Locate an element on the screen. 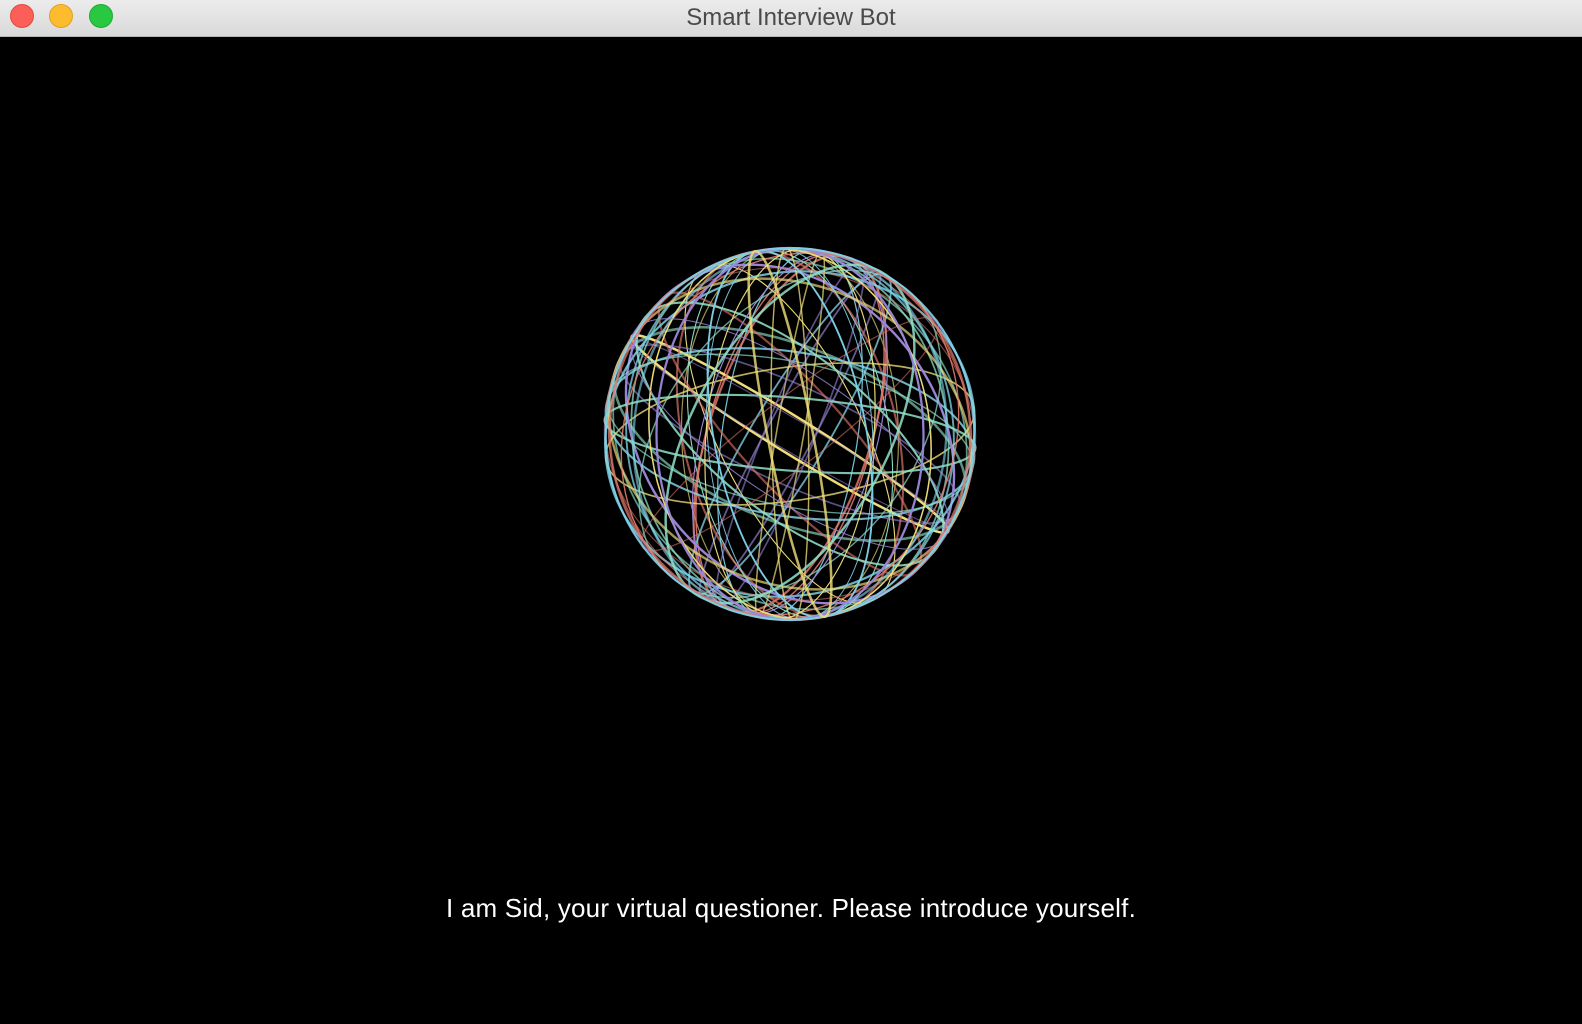  window-title: Smart Interview Bot is located at coordinates (791, 17).